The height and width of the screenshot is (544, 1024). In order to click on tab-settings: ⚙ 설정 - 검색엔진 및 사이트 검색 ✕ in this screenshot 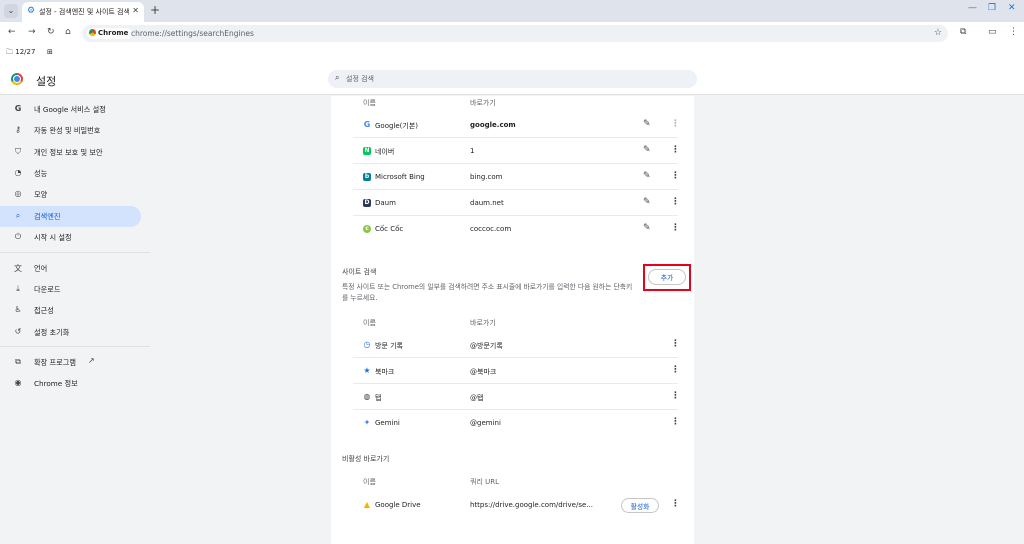, I will do `click(83, 12)`.